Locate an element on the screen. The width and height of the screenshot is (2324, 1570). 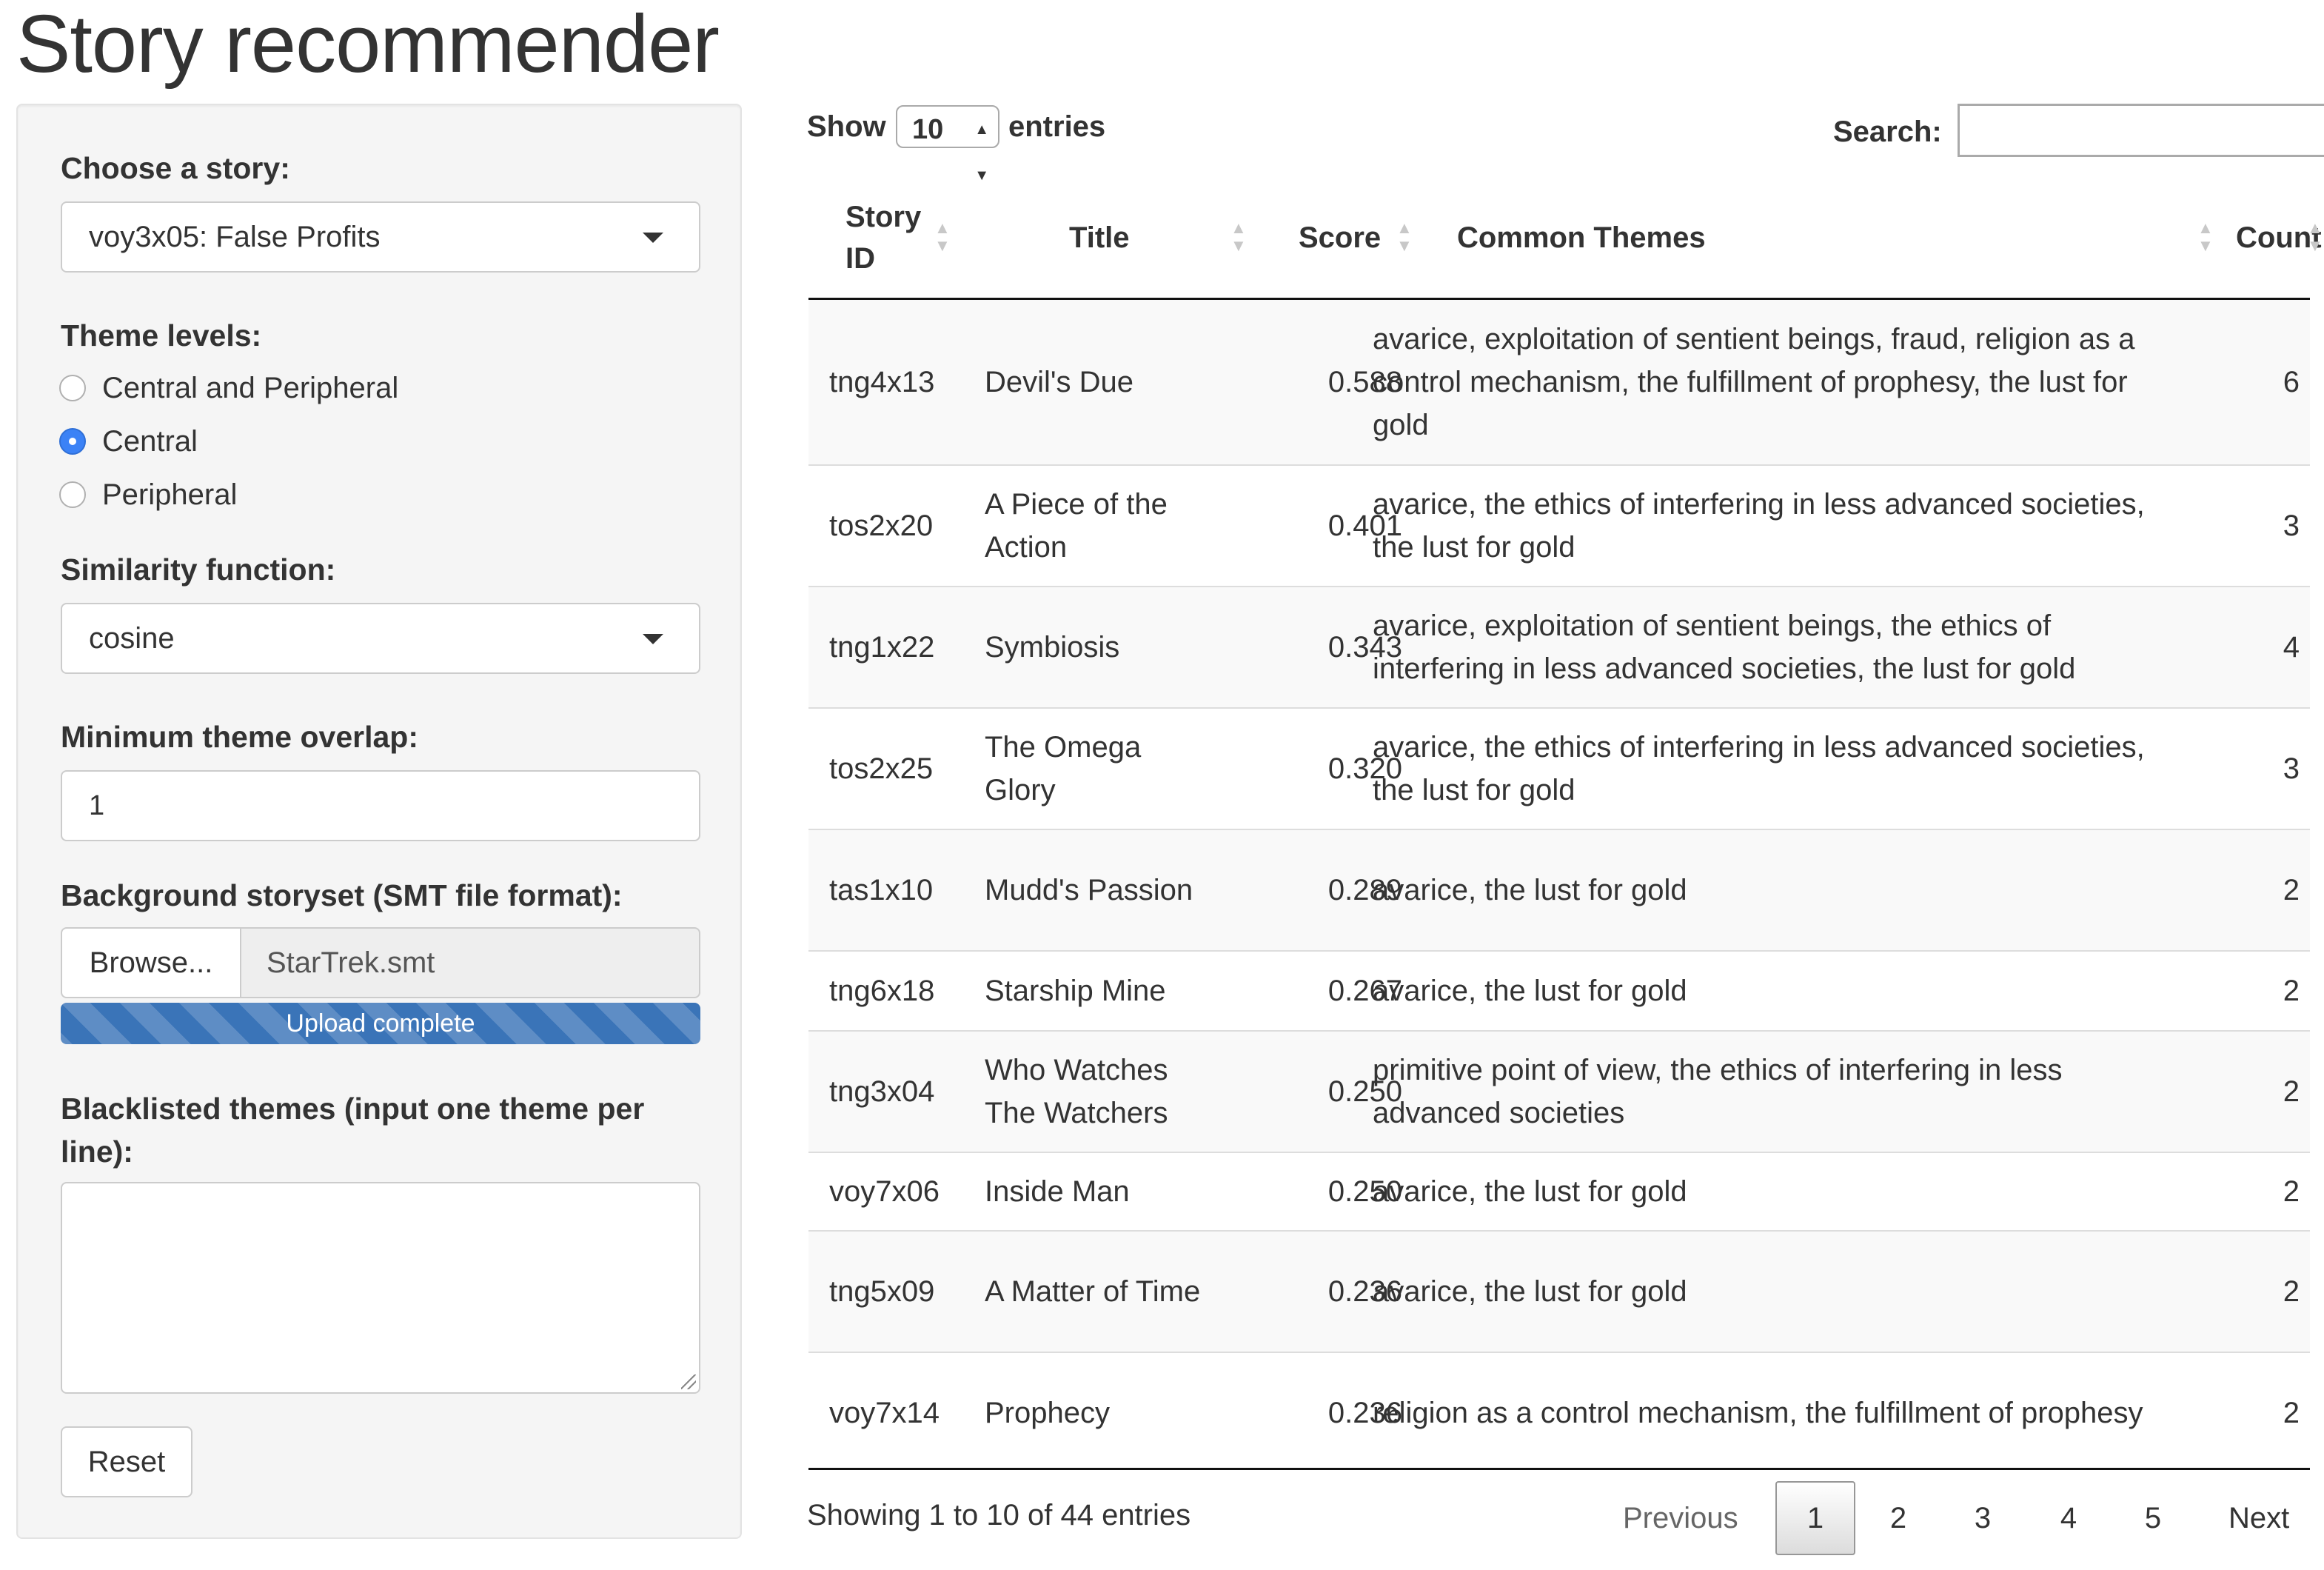
header-count: Count ▲ ▼ is located at coordinates (2276, 238).